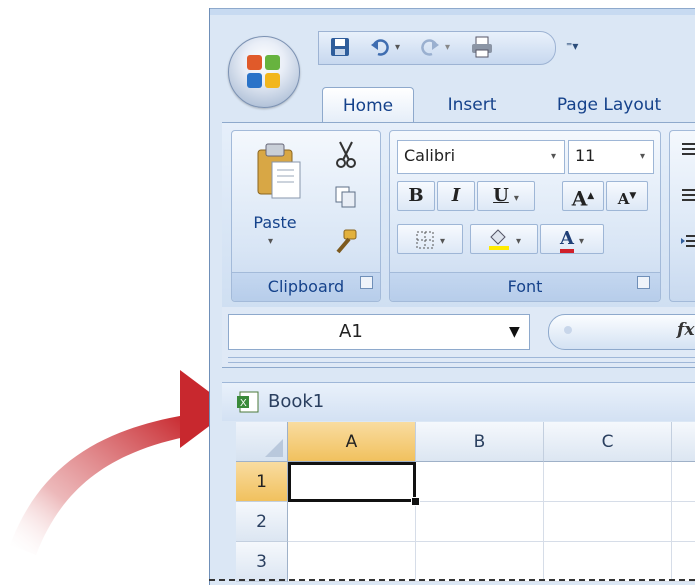 The height and width of the screenshot is (585, 695). I want to click on cell-a3, so click(352, 562).